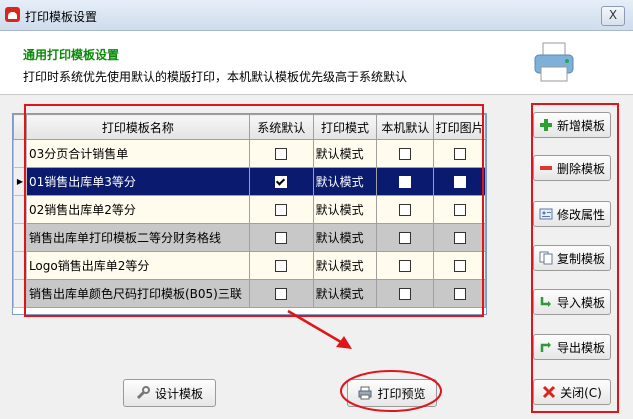 Image resolution: width=633 pixels, height=419 pixels. Describe the element at coordinates (20, 127) in the screenshot. I see `row-indicator-header` at that location.